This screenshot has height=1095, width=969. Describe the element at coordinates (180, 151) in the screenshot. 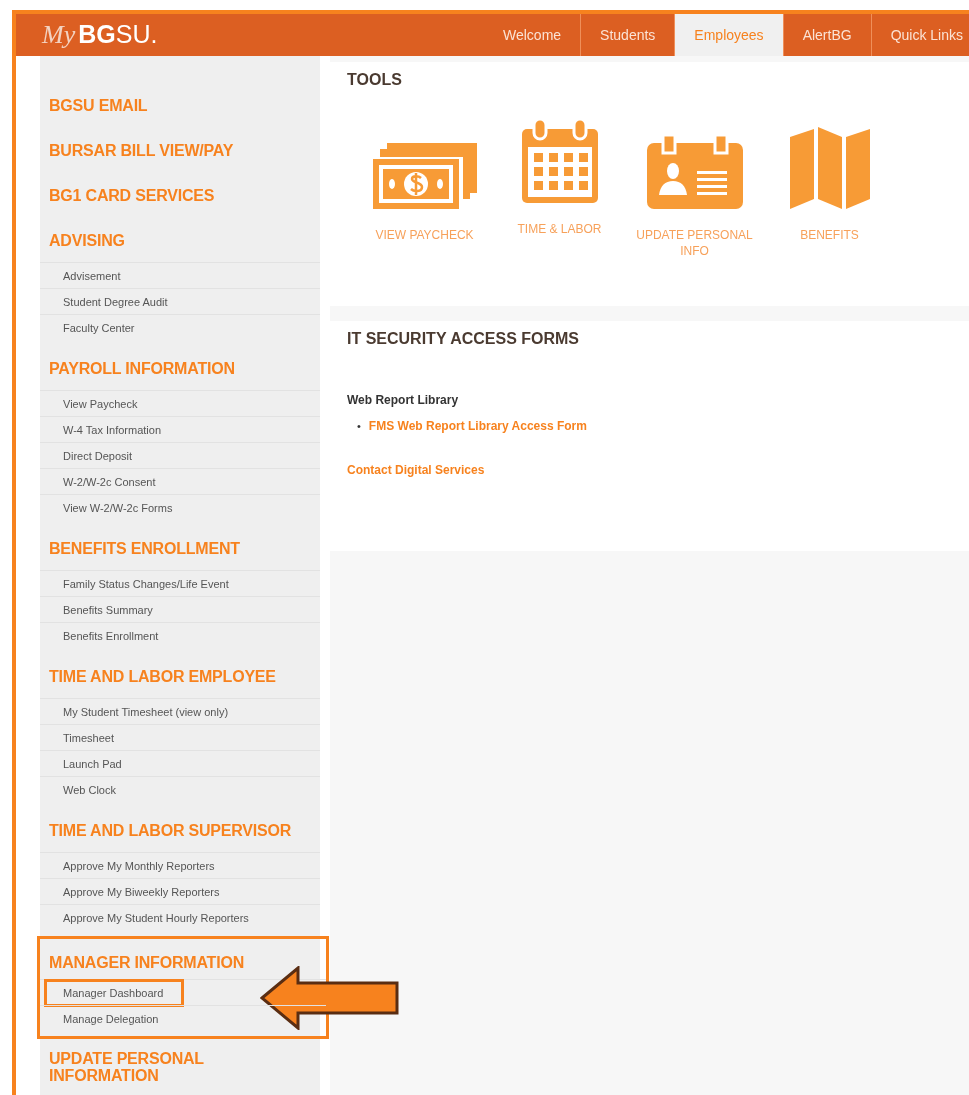

I see `section-heading-link: BURSAR BILL VIEW/PAY` at that location.